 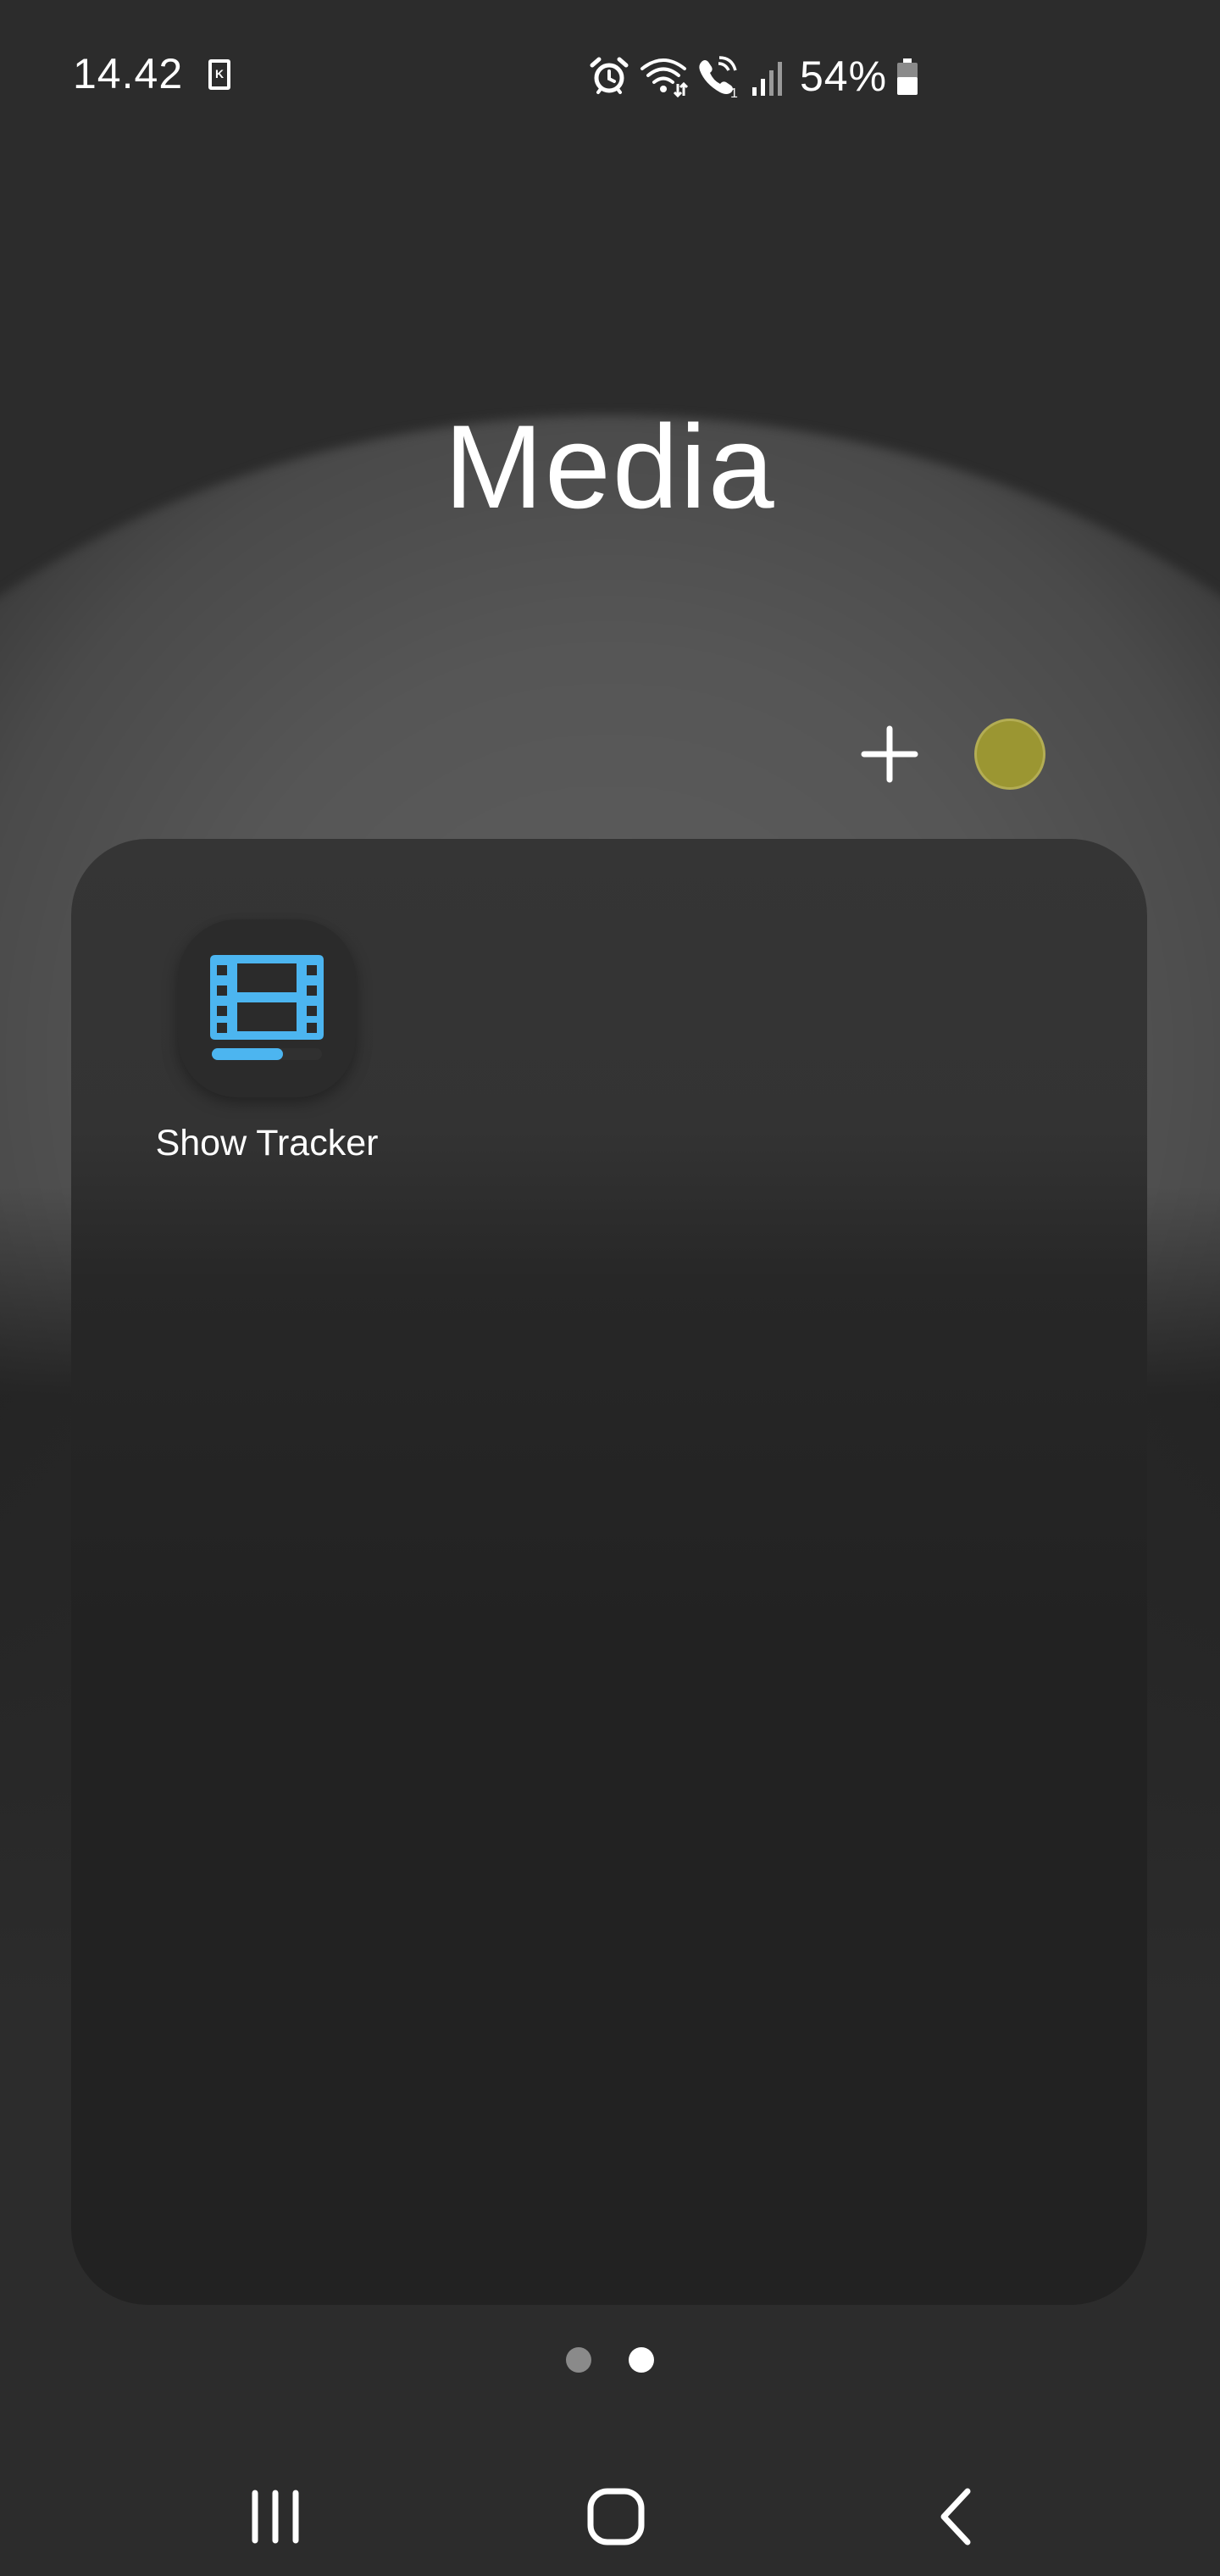 What do you see at coordinates (1009, 754) in the screenshot?
I see `folder-color-button` at bounding box center [1009, 754].